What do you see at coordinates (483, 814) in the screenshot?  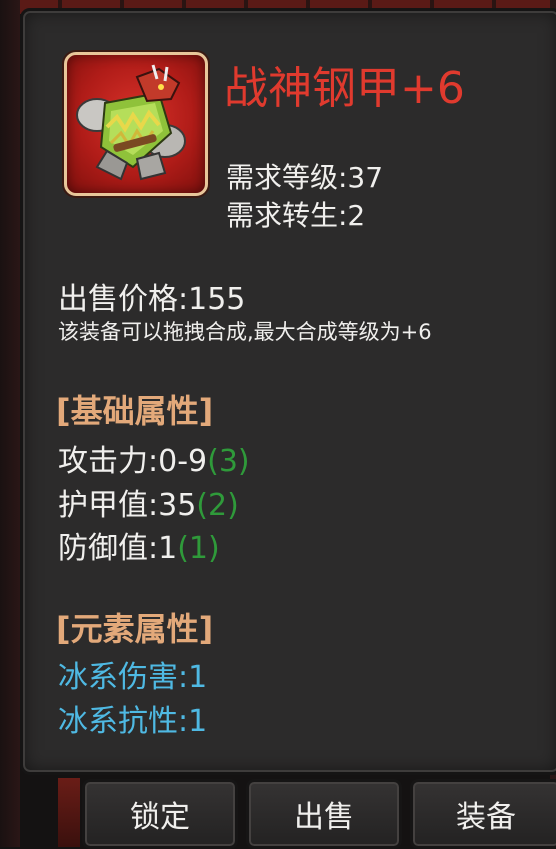 I see `equip-button: 装备` at bounding box center [483, 814].